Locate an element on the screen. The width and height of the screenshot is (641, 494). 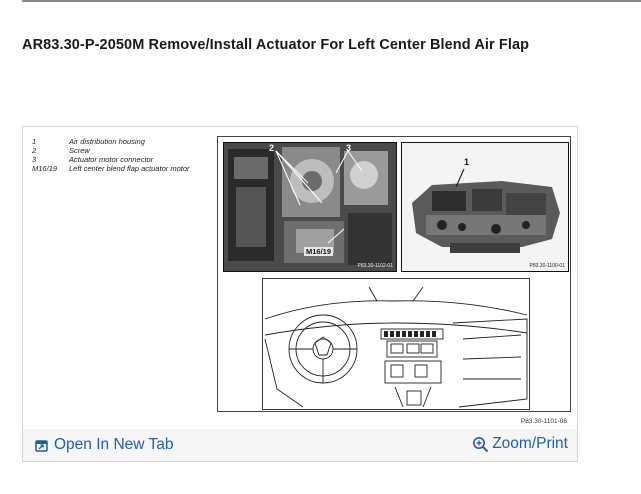
housing-photo: 1 P83.30-1100-01 is located at coordinates (485, 207).